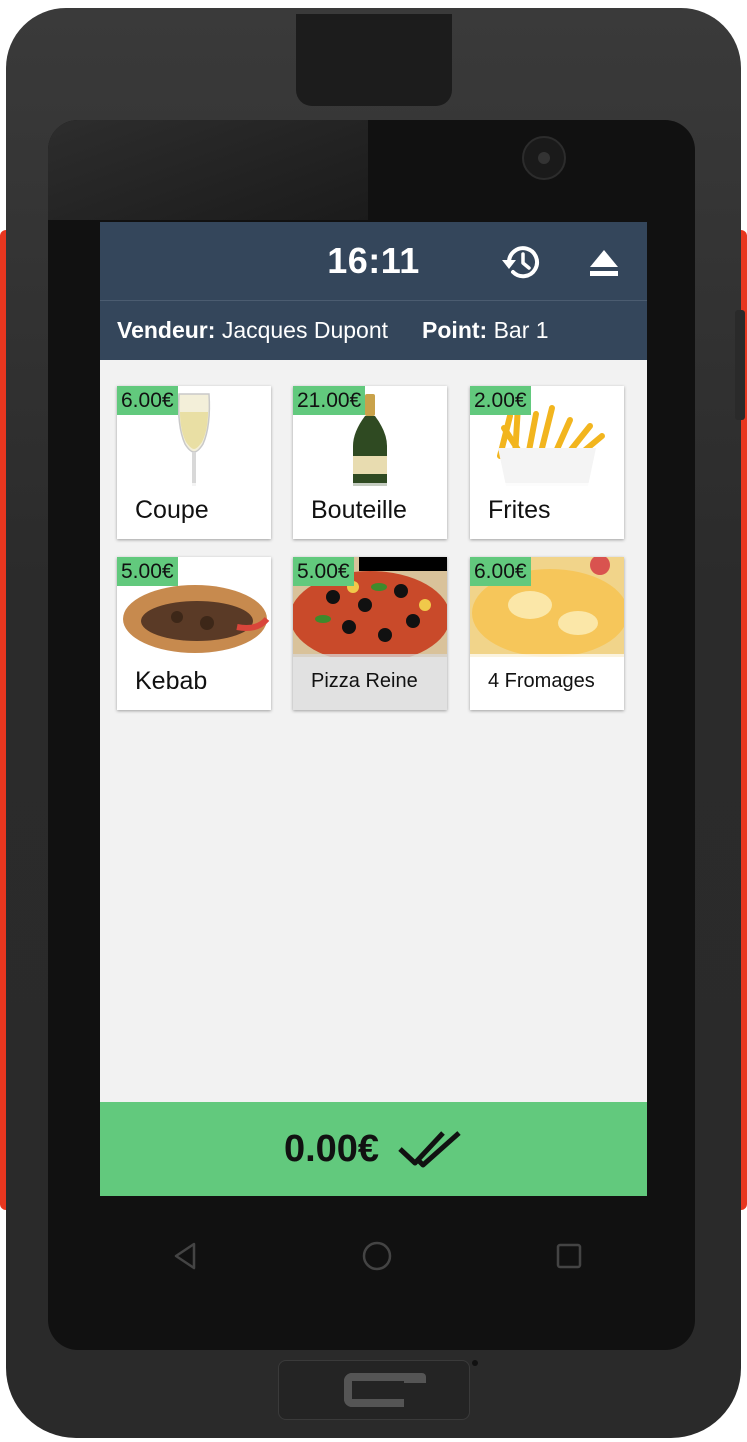 Image resolution: width=747 pixels, height=1442 pixels. What do you see at coordinates (455, 330) in the screenshot?
I see `point-label: Point:` at bounding box center [455, 330].